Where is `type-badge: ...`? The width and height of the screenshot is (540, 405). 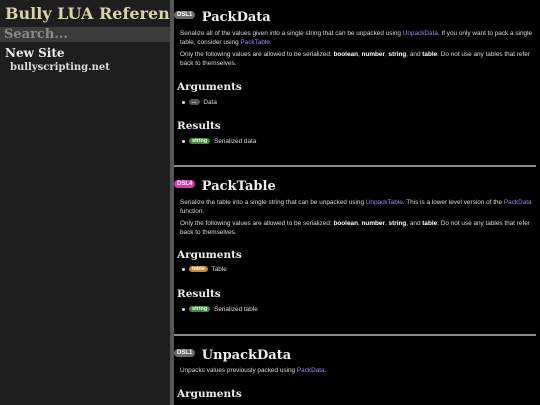
type-badge: ... is located at coordinates (194, 102).